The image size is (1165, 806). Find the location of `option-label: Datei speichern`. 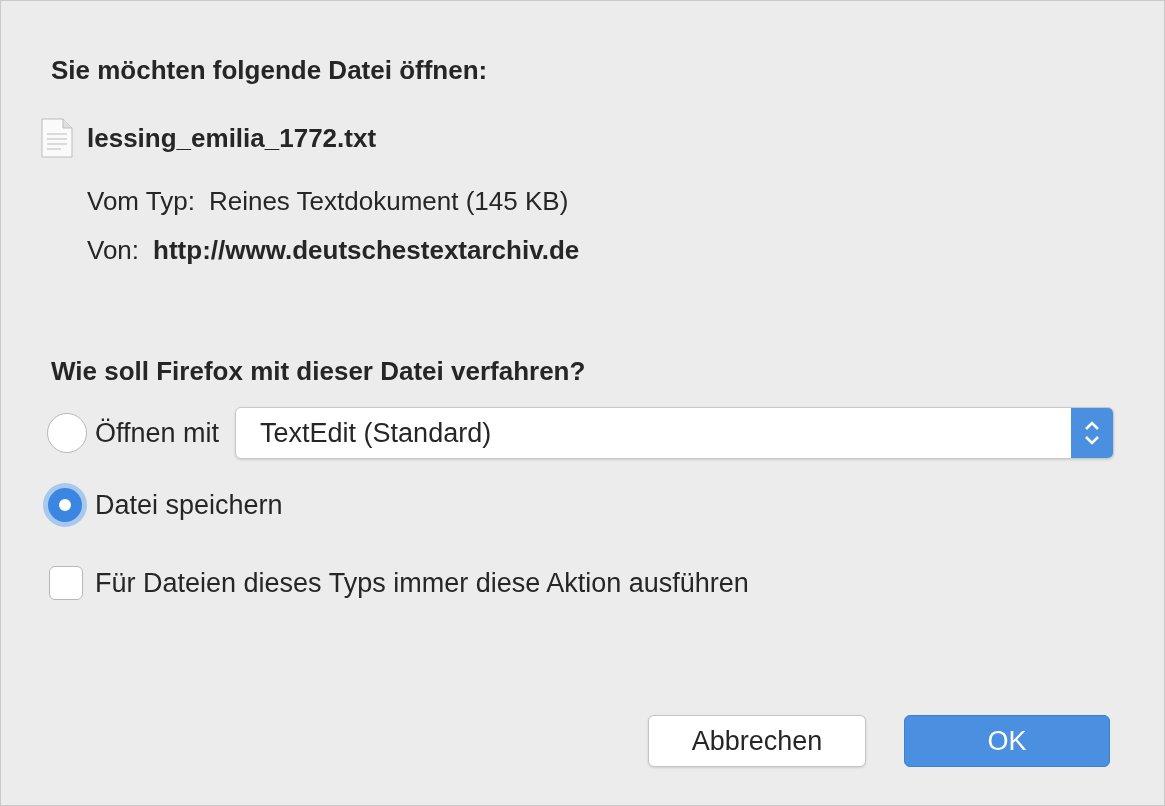

option-label: Datei speichern is located at coordinates (189, 505).